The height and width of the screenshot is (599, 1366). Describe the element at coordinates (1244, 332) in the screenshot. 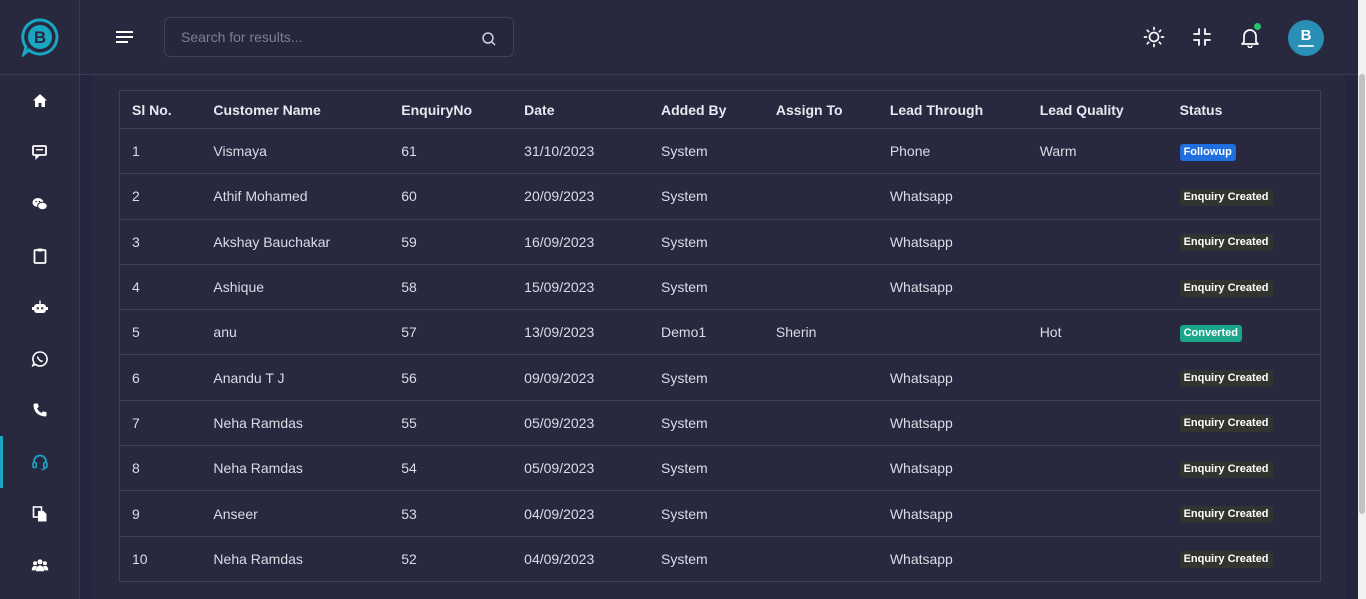

I see `status-cell: Converted` at that location.